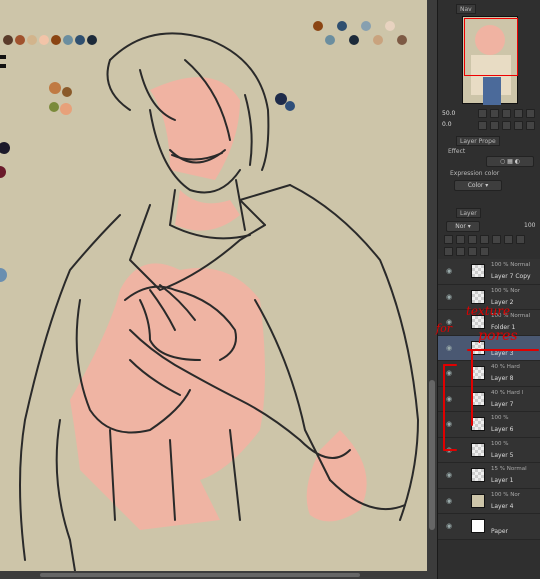 This screenshot has width=540, height=579. I want to click on layer-name: Layer 4, so click(502, 506).